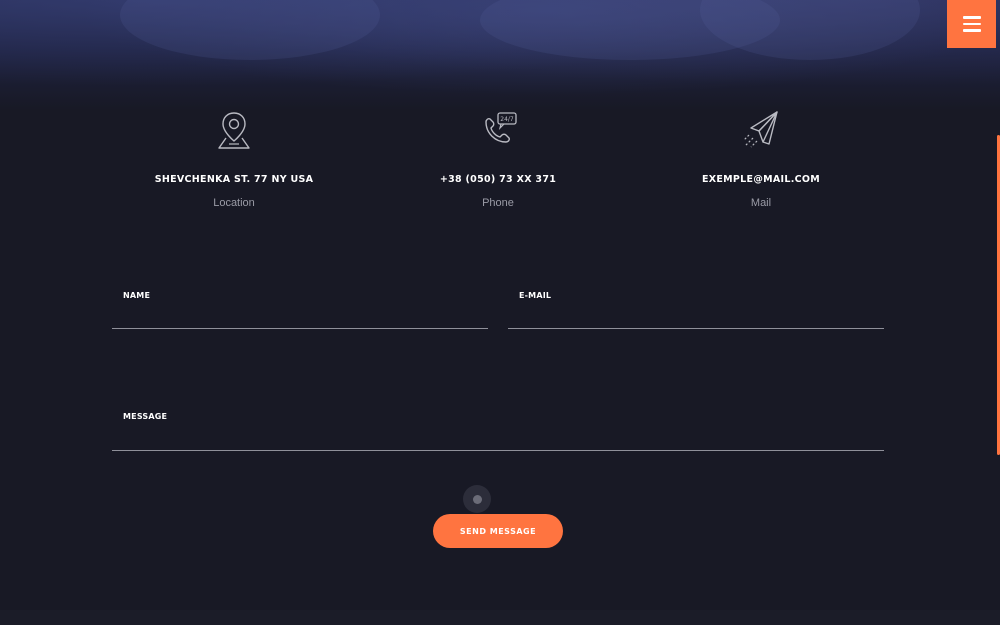 Image resolution: width=1000 pixels, height=625 pixels. I want to click on email-input, so click(696, 317).